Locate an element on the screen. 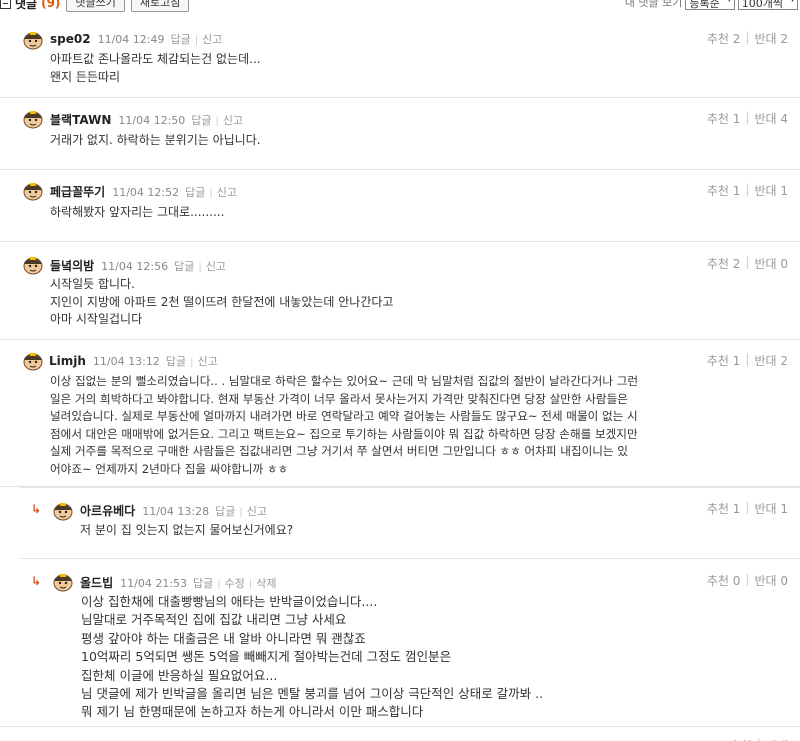  upvote-button: 추천 0 is located at coordinates (724, 580).